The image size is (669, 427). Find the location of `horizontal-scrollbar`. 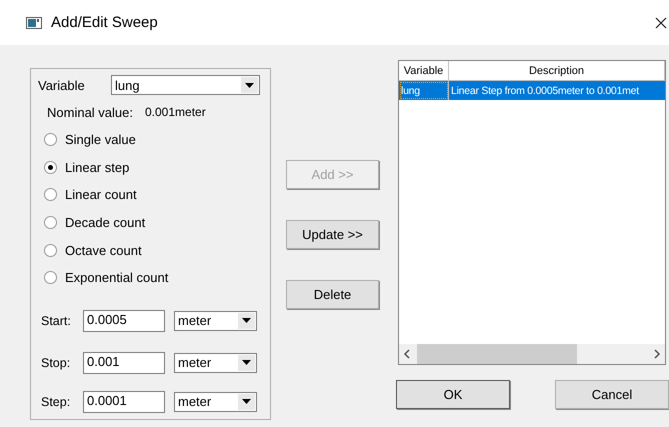

horizontal-scrollbar is located at coordinates (532, 354).